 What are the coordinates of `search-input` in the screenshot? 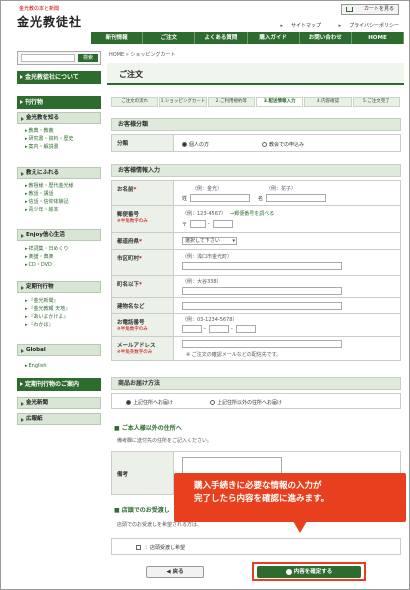 It's located at (48, 58).